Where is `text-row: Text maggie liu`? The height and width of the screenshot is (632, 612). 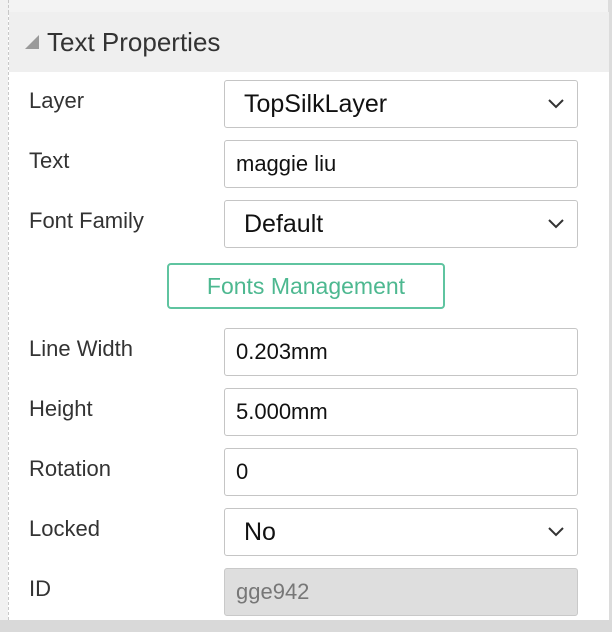
text-row: Text maggie liu is located at coordinates (309, 163).